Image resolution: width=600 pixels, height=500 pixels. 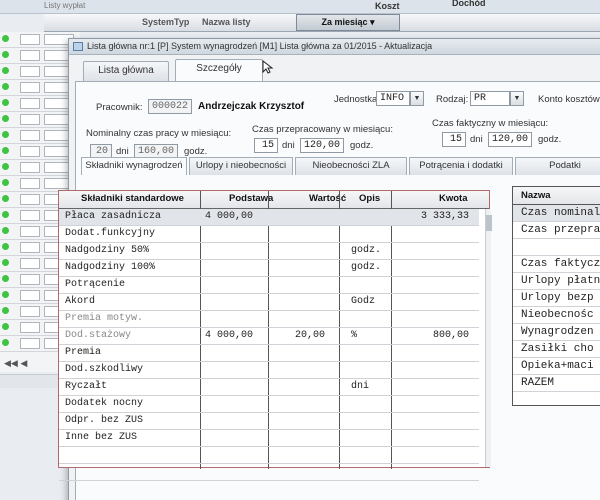 I want to click on cell-opis: Godz, so click(x=363, y=301).